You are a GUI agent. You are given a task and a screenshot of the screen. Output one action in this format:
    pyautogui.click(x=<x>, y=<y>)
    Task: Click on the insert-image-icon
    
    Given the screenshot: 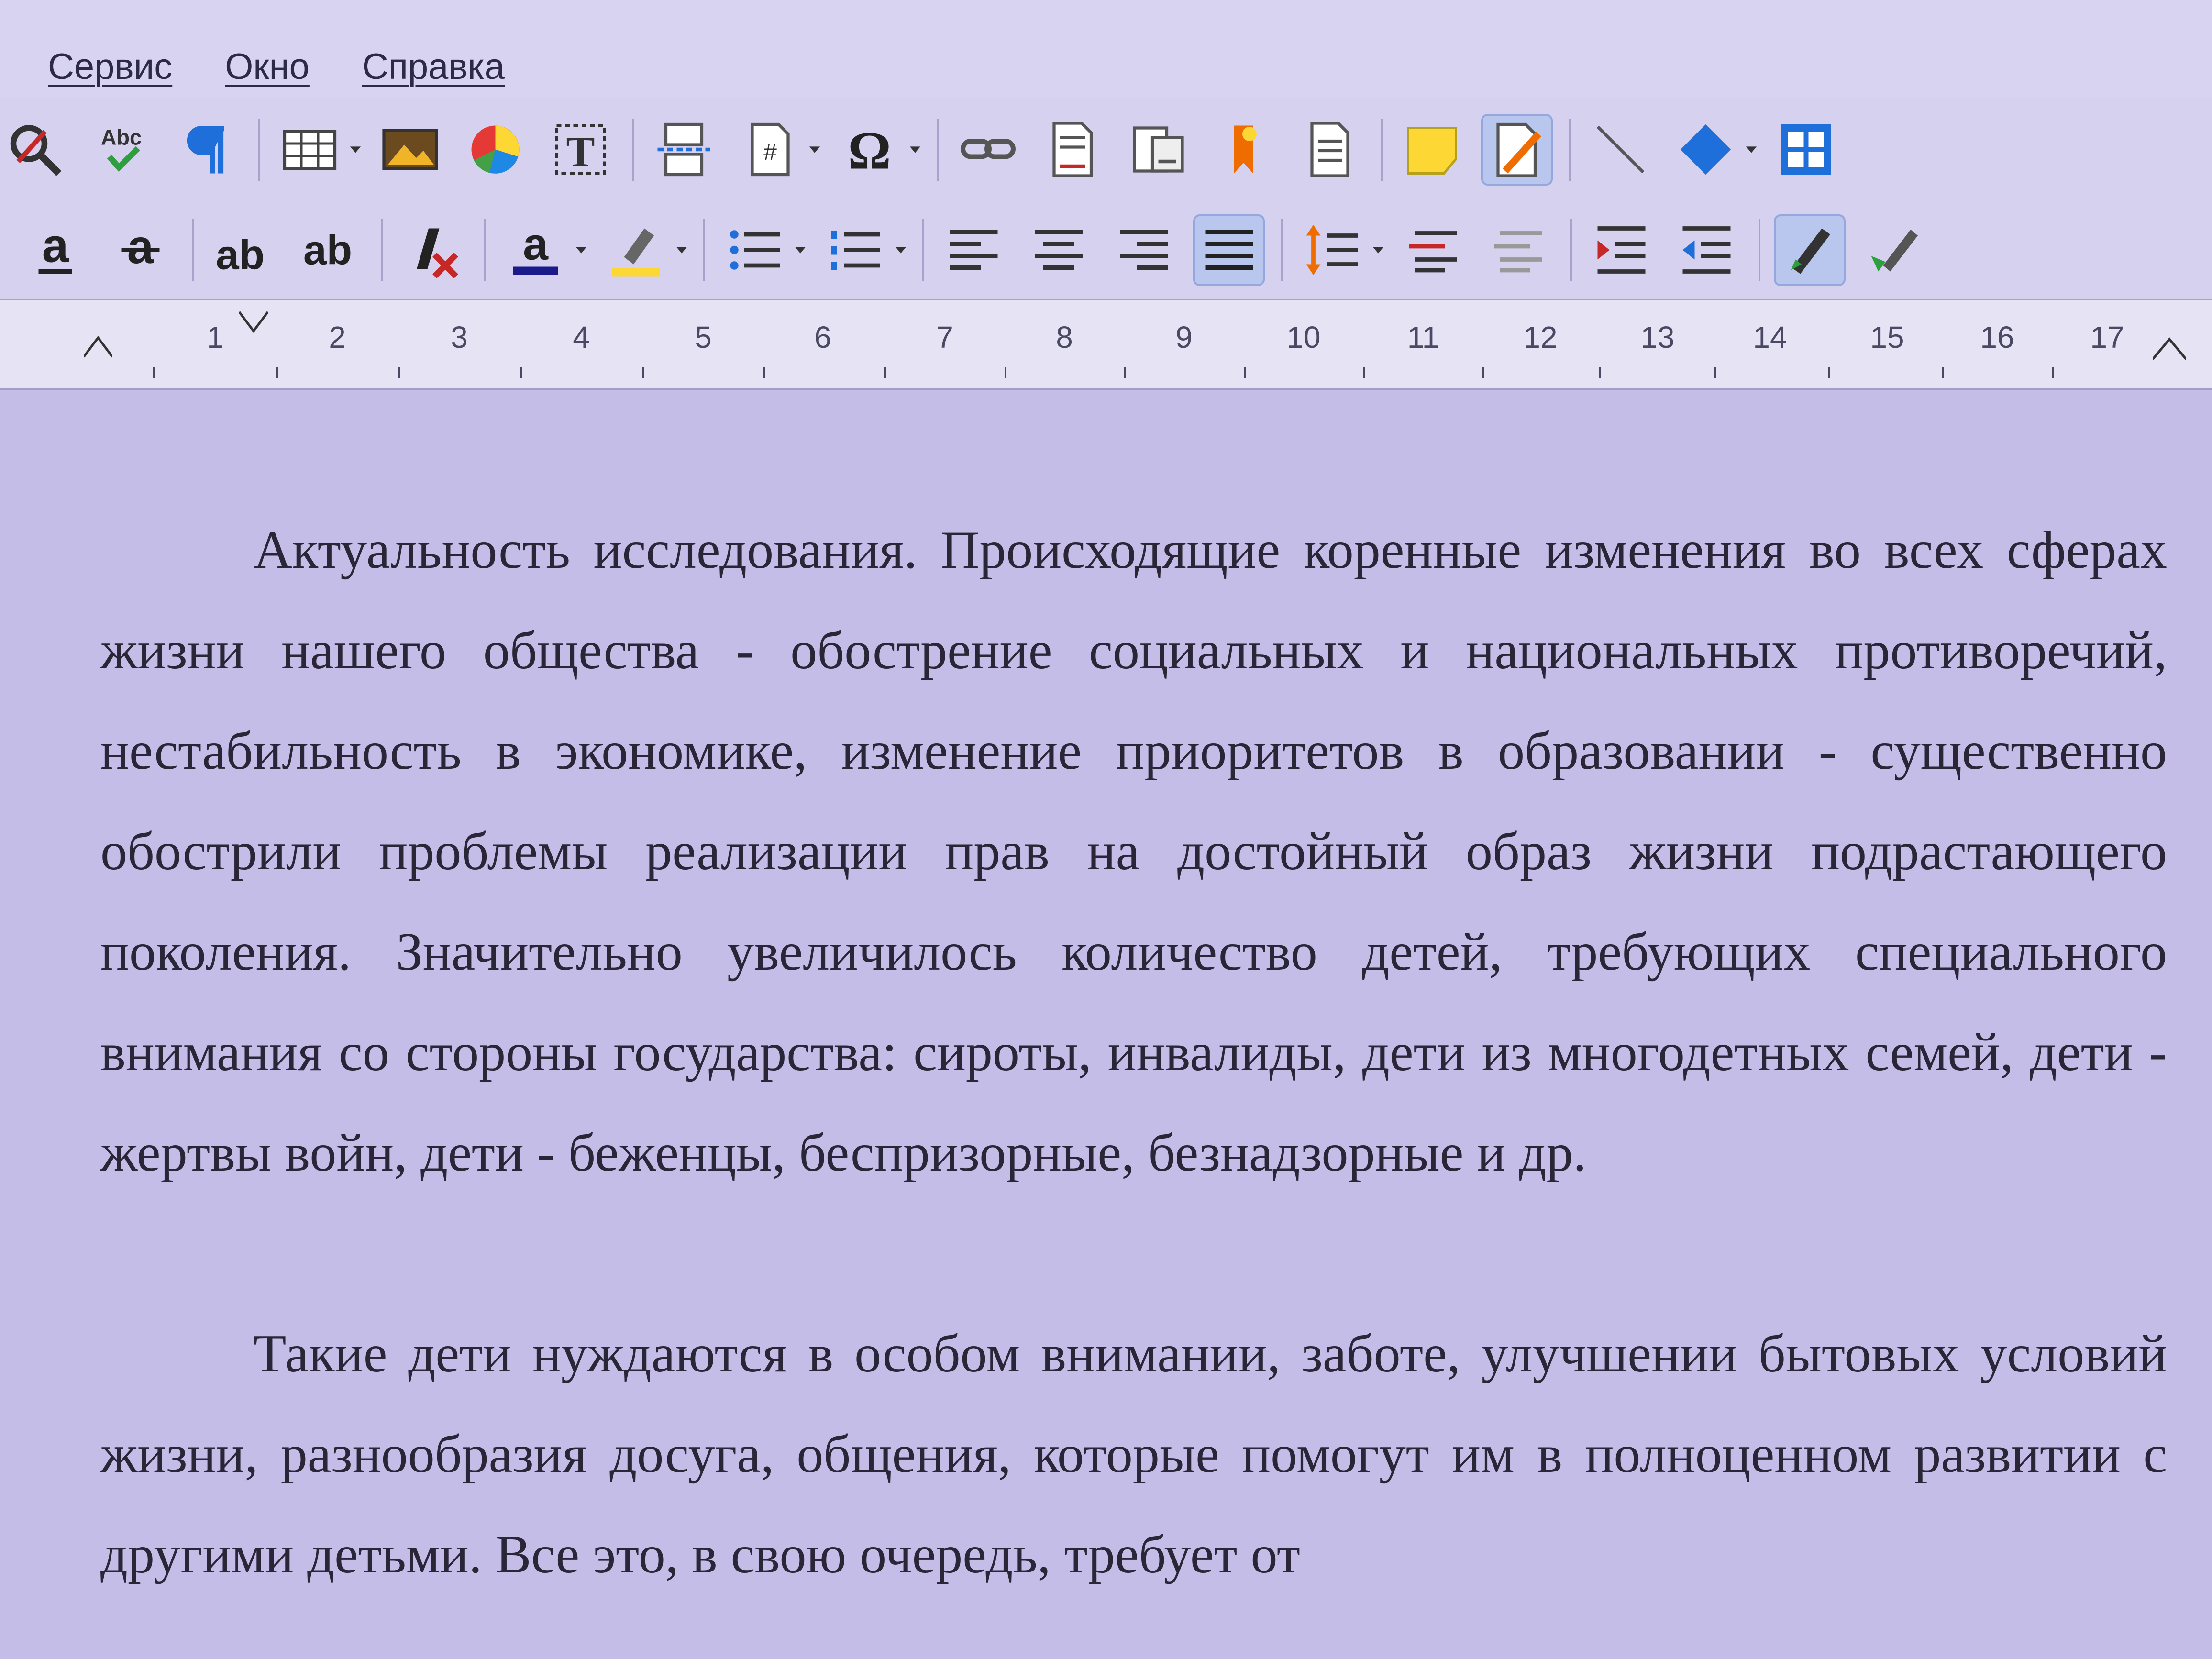 What is the action you would take?
    pyautogui.click(x=410, y=150)
    